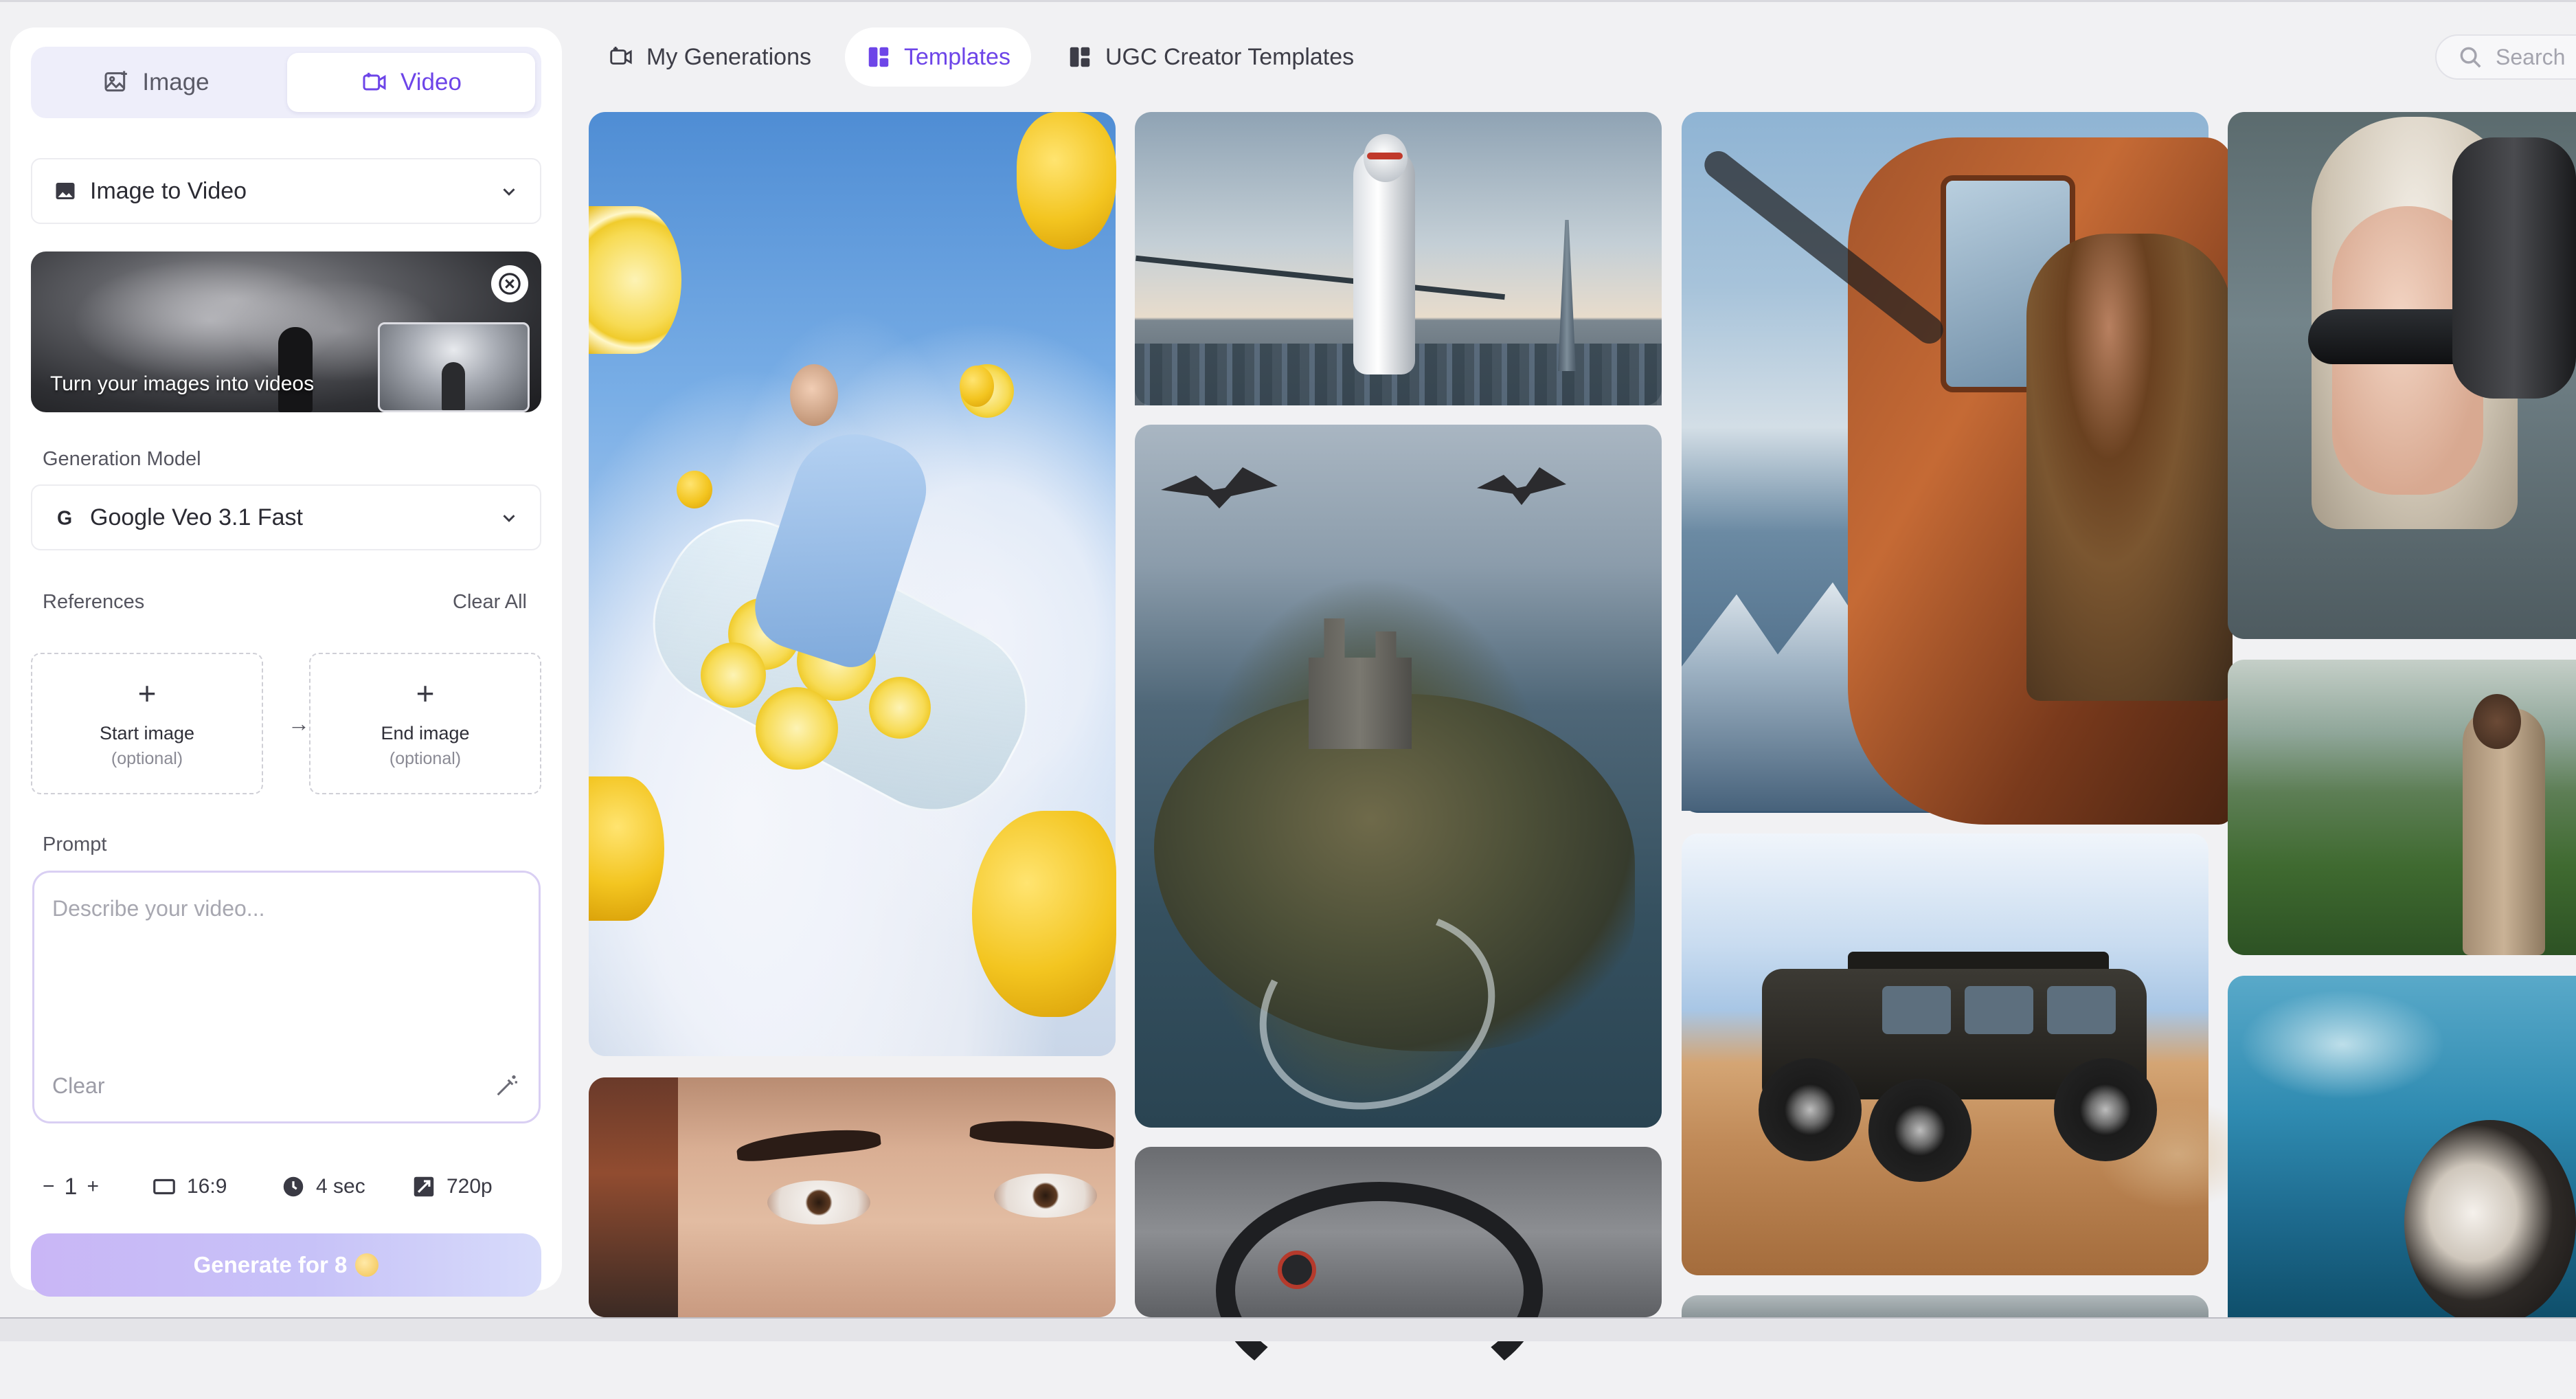  I want to click on resolution-option: 720p, so click(452, 1186).